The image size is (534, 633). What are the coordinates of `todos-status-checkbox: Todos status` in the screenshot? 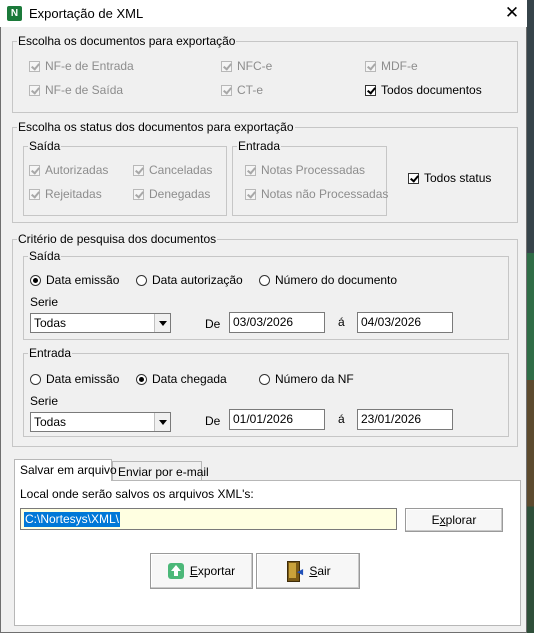 It's located at (449, 178).